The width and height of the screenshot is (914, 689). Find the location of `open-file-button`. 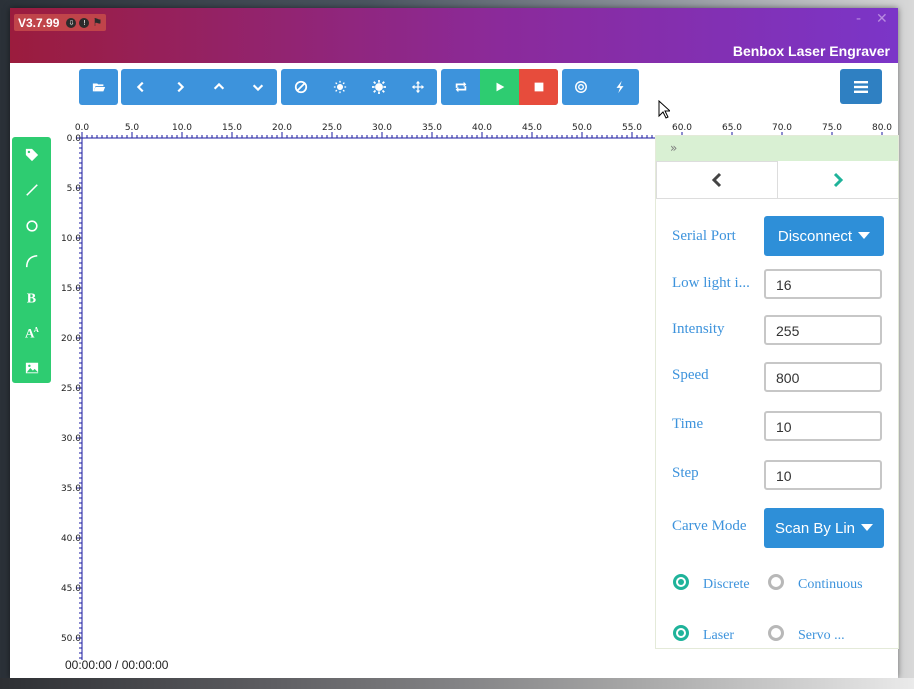

open-file-button is located at coordinates (98, 87).